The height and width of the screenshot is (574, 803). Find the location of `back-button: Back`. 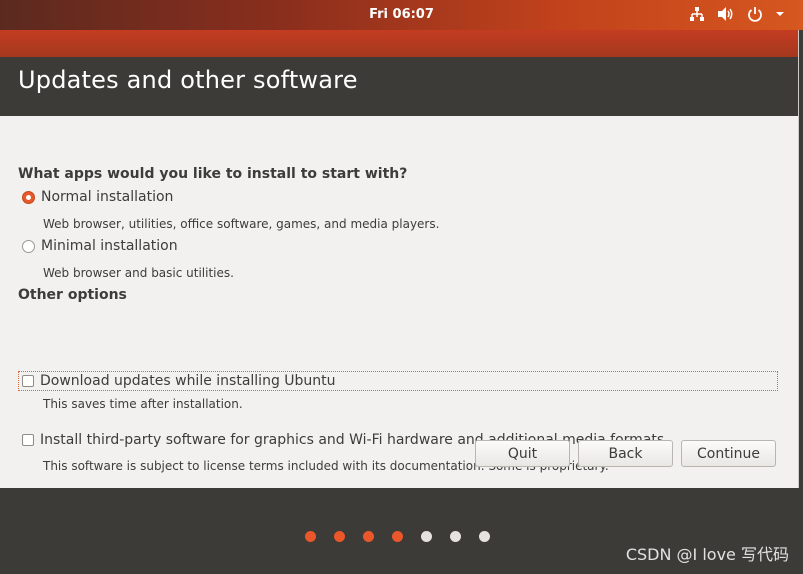

back-button: Back is located at coordinates (625, 453).